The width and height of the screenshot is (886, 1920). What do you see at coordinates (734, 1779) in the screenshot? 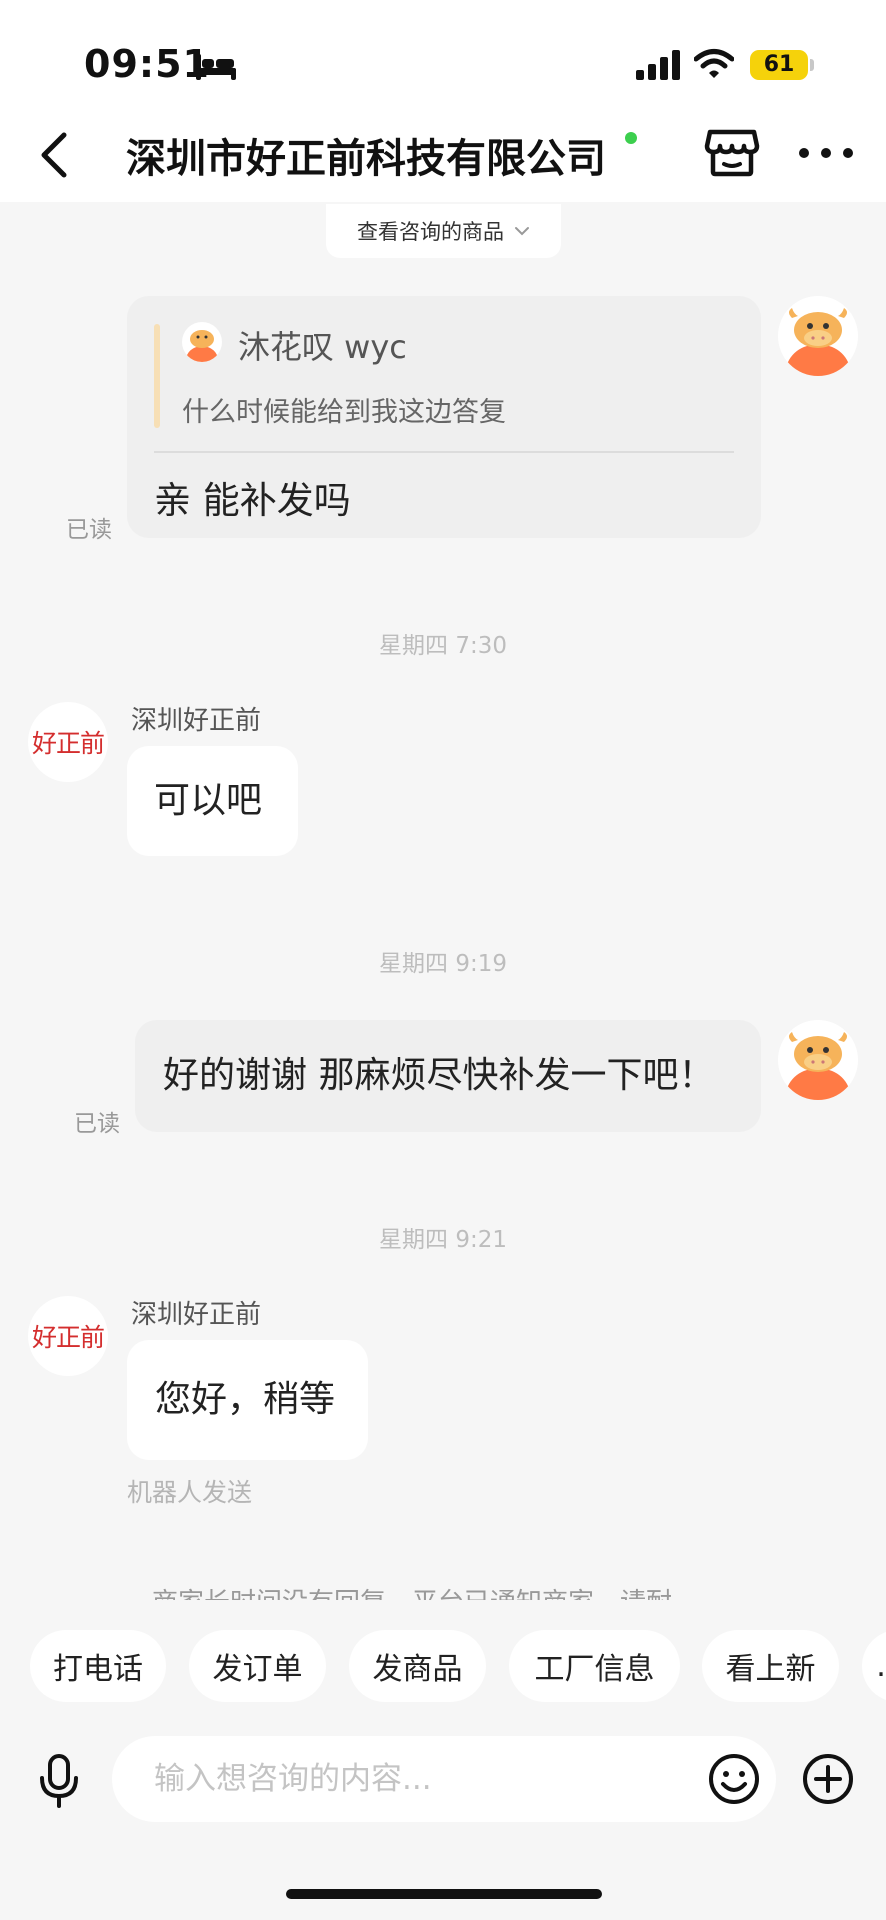
I see `emoji-icon` at bounding box center [734, 1779].